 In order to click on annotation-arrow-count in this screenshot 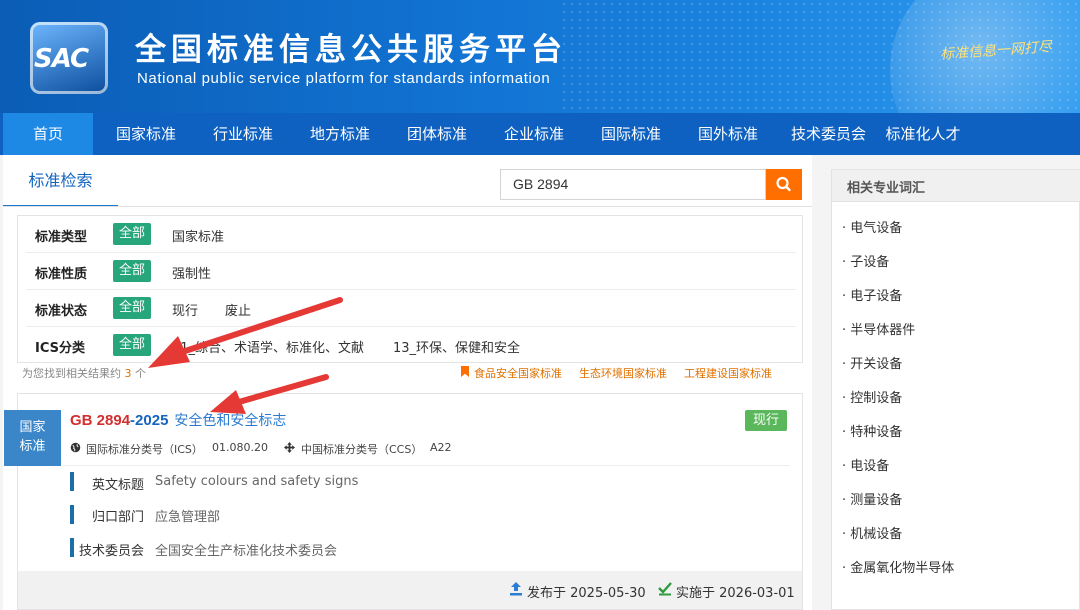, I will do `click(245, 332)`.